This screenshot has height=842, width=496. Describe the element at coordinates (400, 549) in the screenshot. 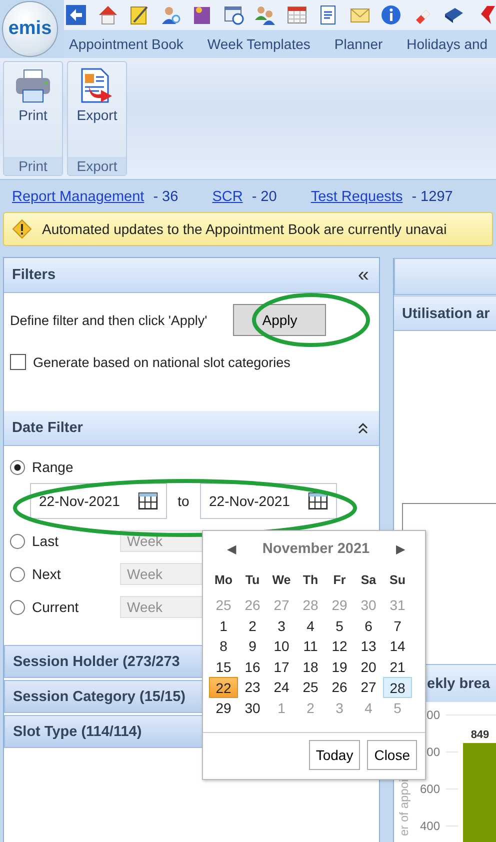

I see `next-month-button: ▶` at that location.